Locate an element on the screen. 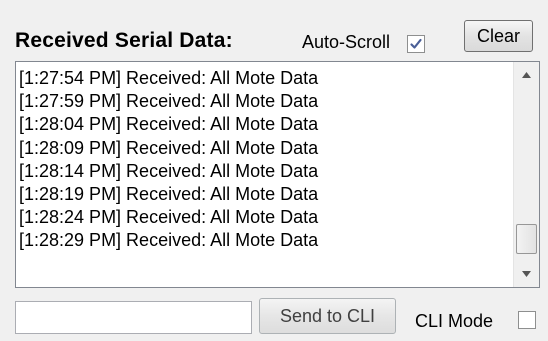  cli-command-input is located at coordinates (133, 317).